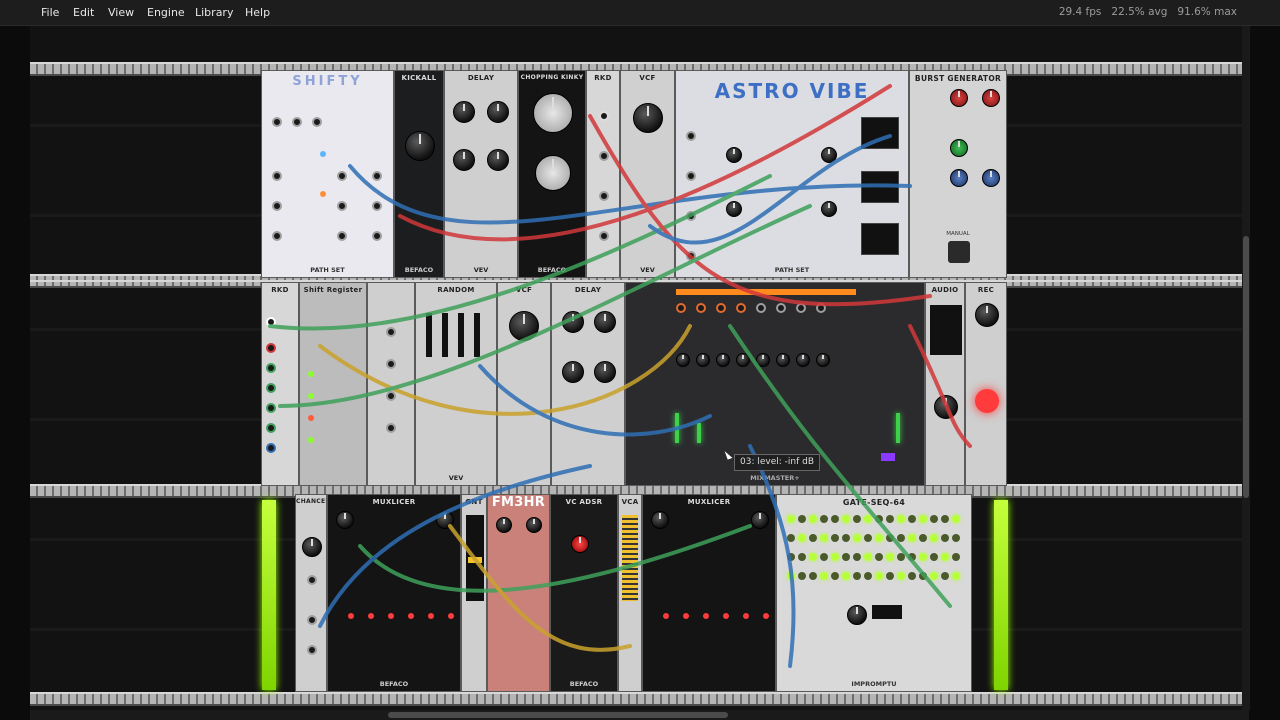  I want to click on menu-help: Help, so click(257, 12).